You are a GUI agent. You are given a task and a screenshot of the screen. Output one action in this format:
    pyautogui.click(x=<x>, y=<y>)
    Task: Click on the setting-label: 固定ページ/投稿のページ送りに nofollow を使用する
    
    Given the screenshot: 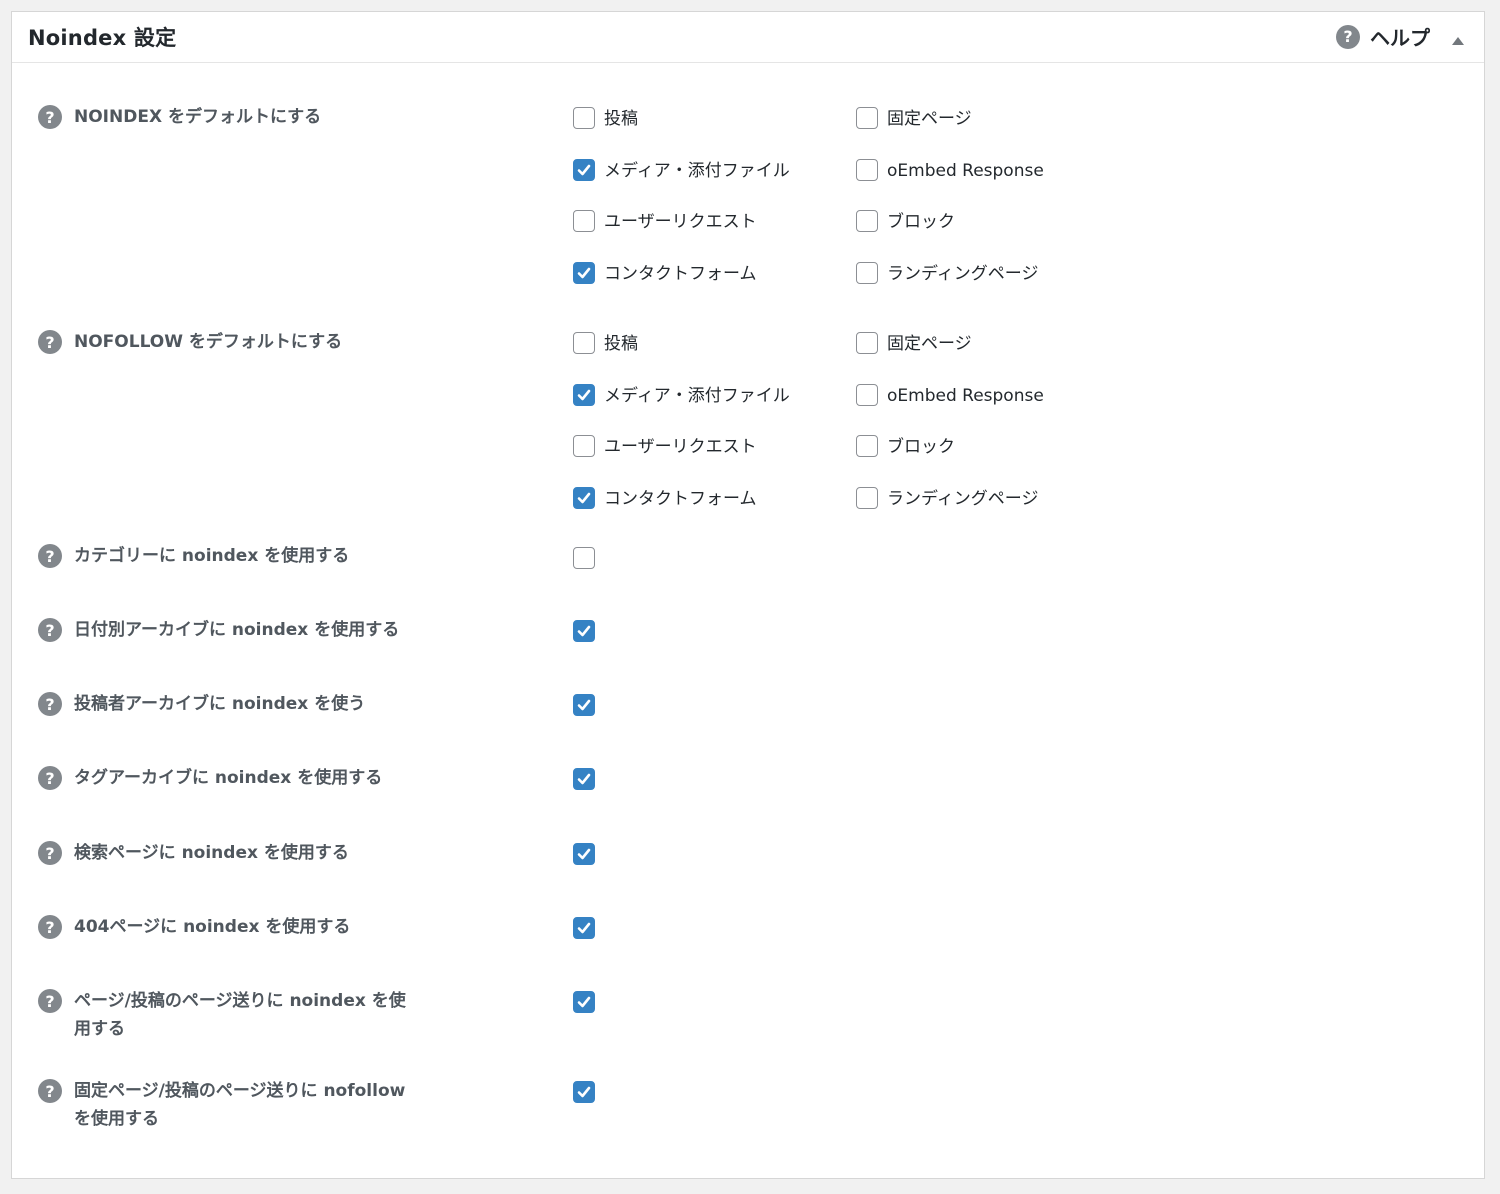 What is the action you would take?
    pyautogui.click(x=240, y=1105)
    